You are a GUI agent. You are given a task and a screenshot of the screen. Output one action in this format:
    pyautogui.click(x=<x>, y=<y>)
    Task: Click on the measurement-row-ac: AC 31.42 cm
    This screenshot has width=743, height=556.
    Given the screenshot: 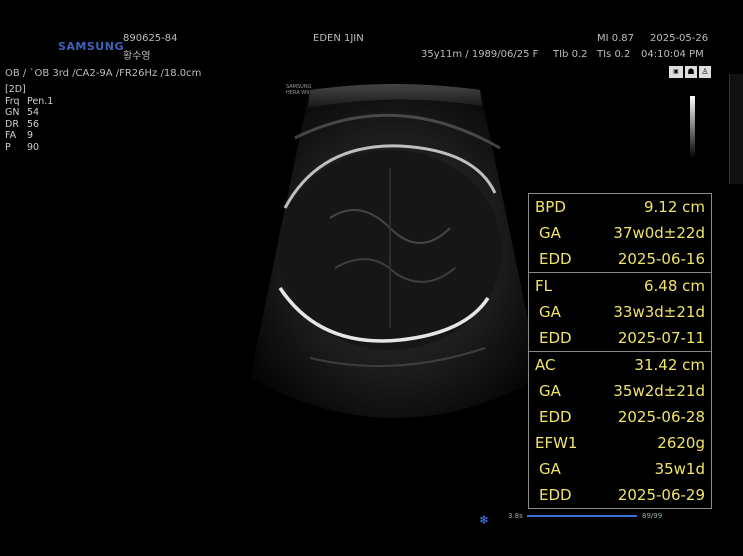 What is the action you would take?
    pyautogui.click(x=620, y=365)
    